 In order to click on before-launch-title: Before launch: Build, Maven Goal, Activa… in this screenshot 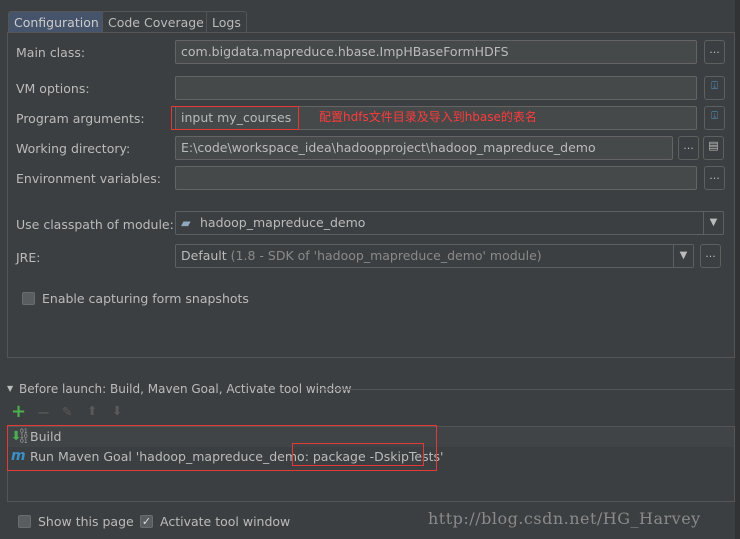, I will do `click(185, 389)`.